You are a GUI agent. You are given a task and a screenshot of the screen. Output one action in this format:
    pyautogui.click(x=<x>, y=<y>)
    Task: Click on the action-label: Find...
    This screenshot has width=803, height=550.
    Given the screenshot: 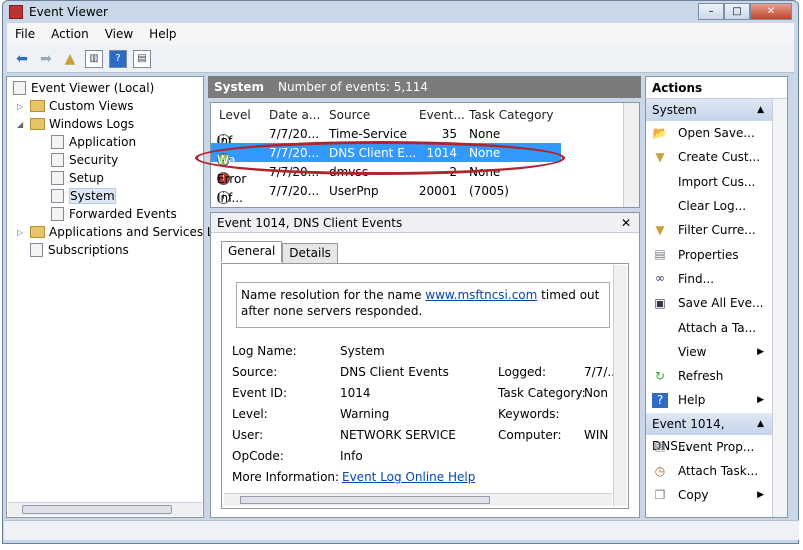 What is the action you would take?
    pyautogui.click(x=696, y=278)
    